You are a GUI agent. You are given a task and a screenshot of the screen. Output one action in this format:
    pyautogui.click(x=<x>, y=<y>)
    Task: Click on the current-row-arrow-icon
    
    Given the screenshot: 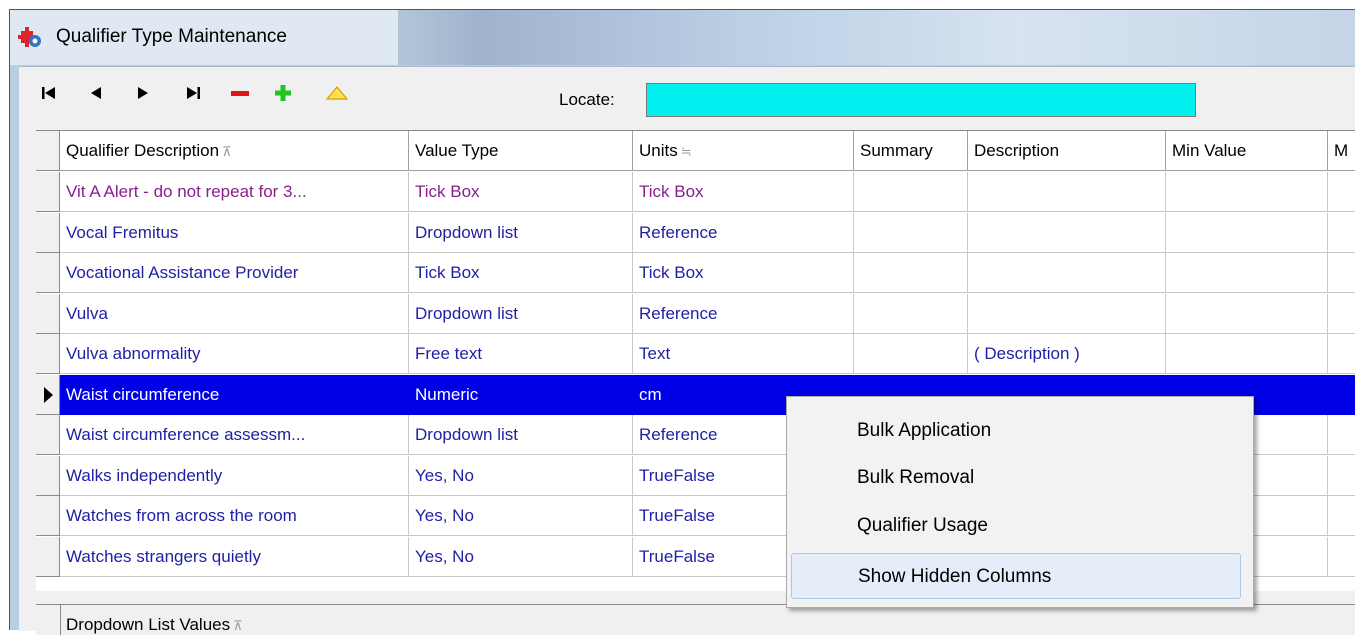 What is the action you would take?
    pyautogui.click(x=48, y=394)
    